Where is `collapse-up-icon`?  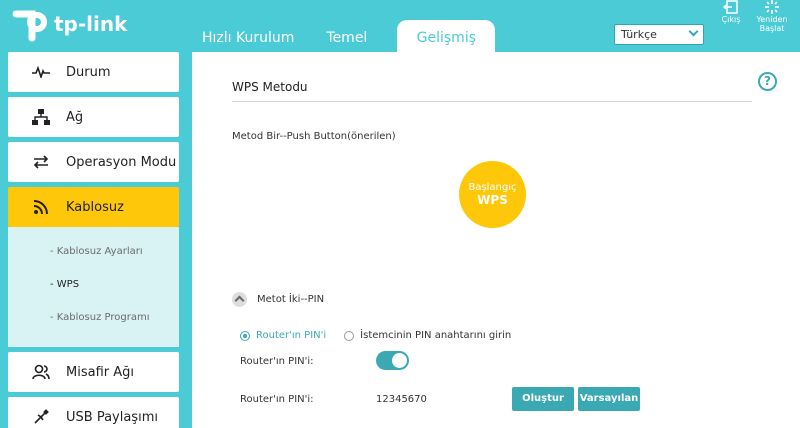 collapse-up-icon is located at coordinates (239, 299).